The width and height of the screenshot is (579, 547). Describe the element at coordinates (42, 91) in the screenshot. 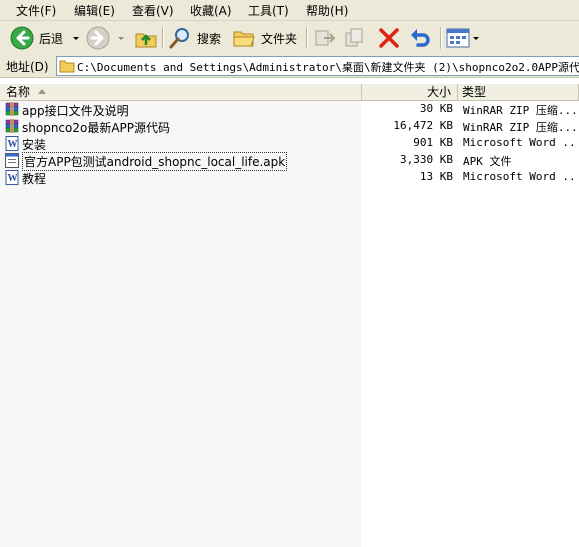

I see `sort-arrow-up-icon` at that location.